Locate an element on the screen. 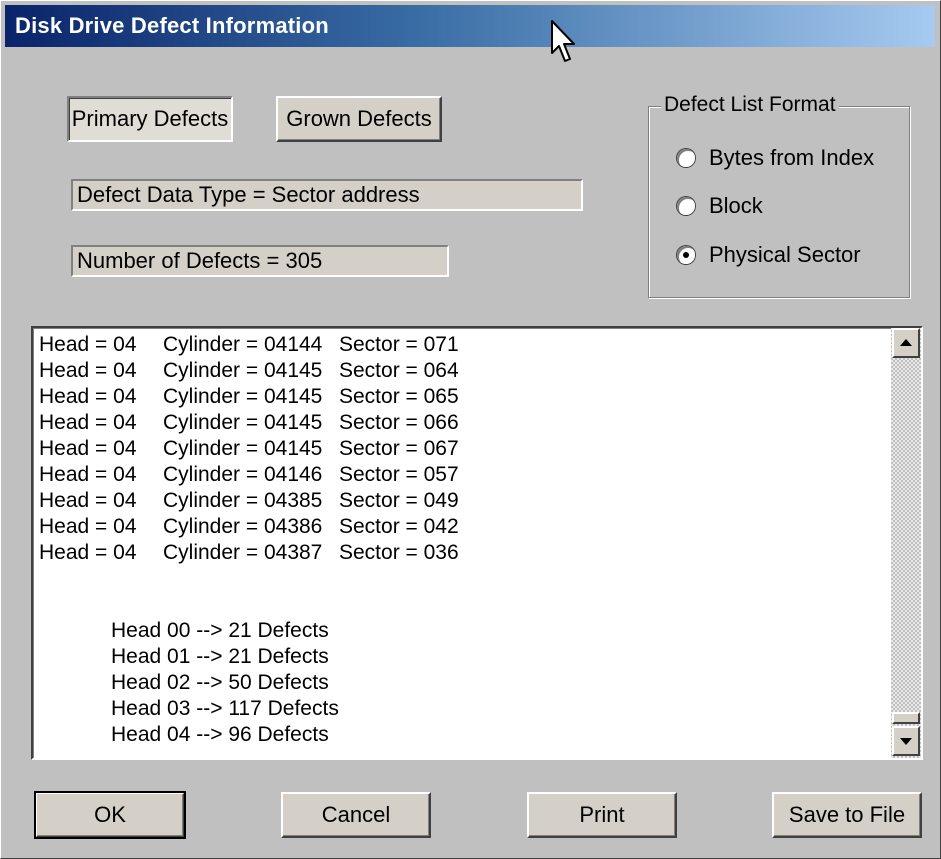 This screenshot has width=941, height=859. defect-row: Head = 04 Cylinder = 04144 Sector = 071 is located at coordinates (249, 345).